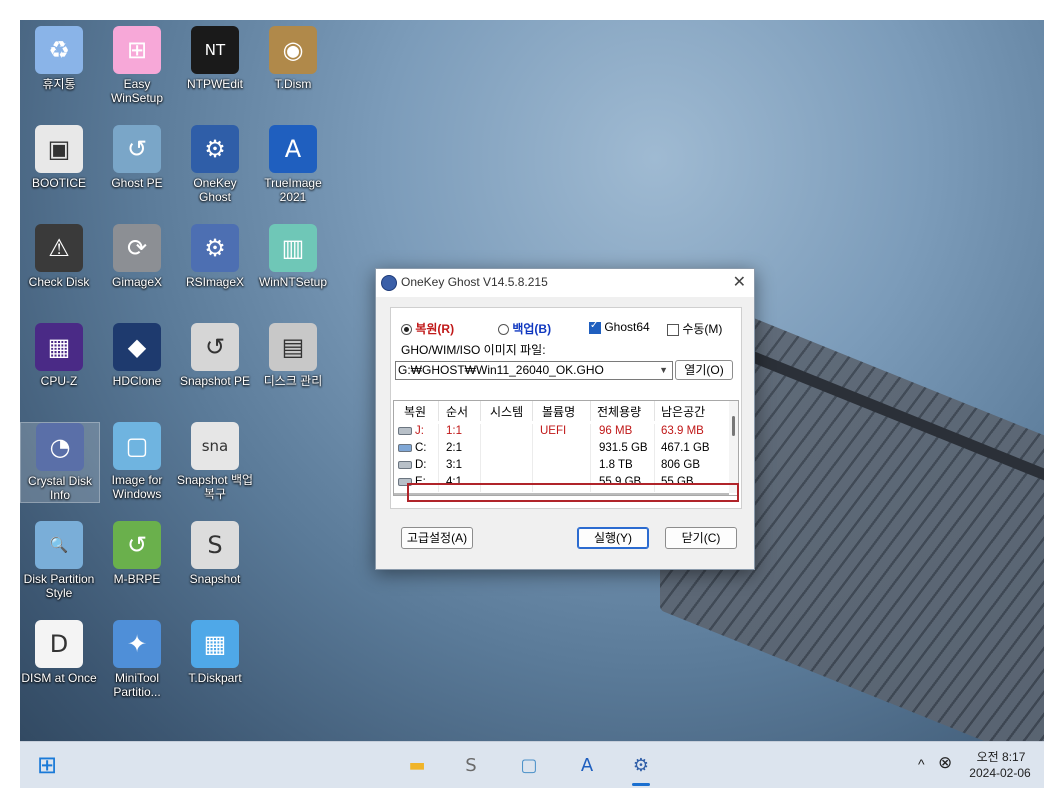 The image size is (1064, 808). Describe the element at coordinates (215, 58) in the screenshot. I see `desktop-icon: NT NTPWEdit` at that location.